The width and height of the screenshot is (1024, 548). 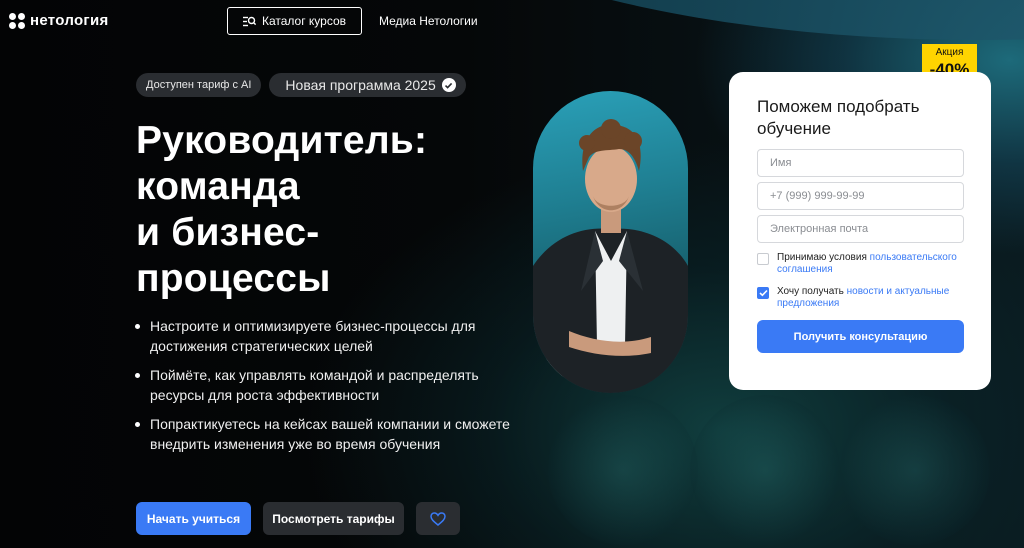 I want to click on site-header: нетология Каталог курсов Медиа Нетологии, so click(x=512, y=21).